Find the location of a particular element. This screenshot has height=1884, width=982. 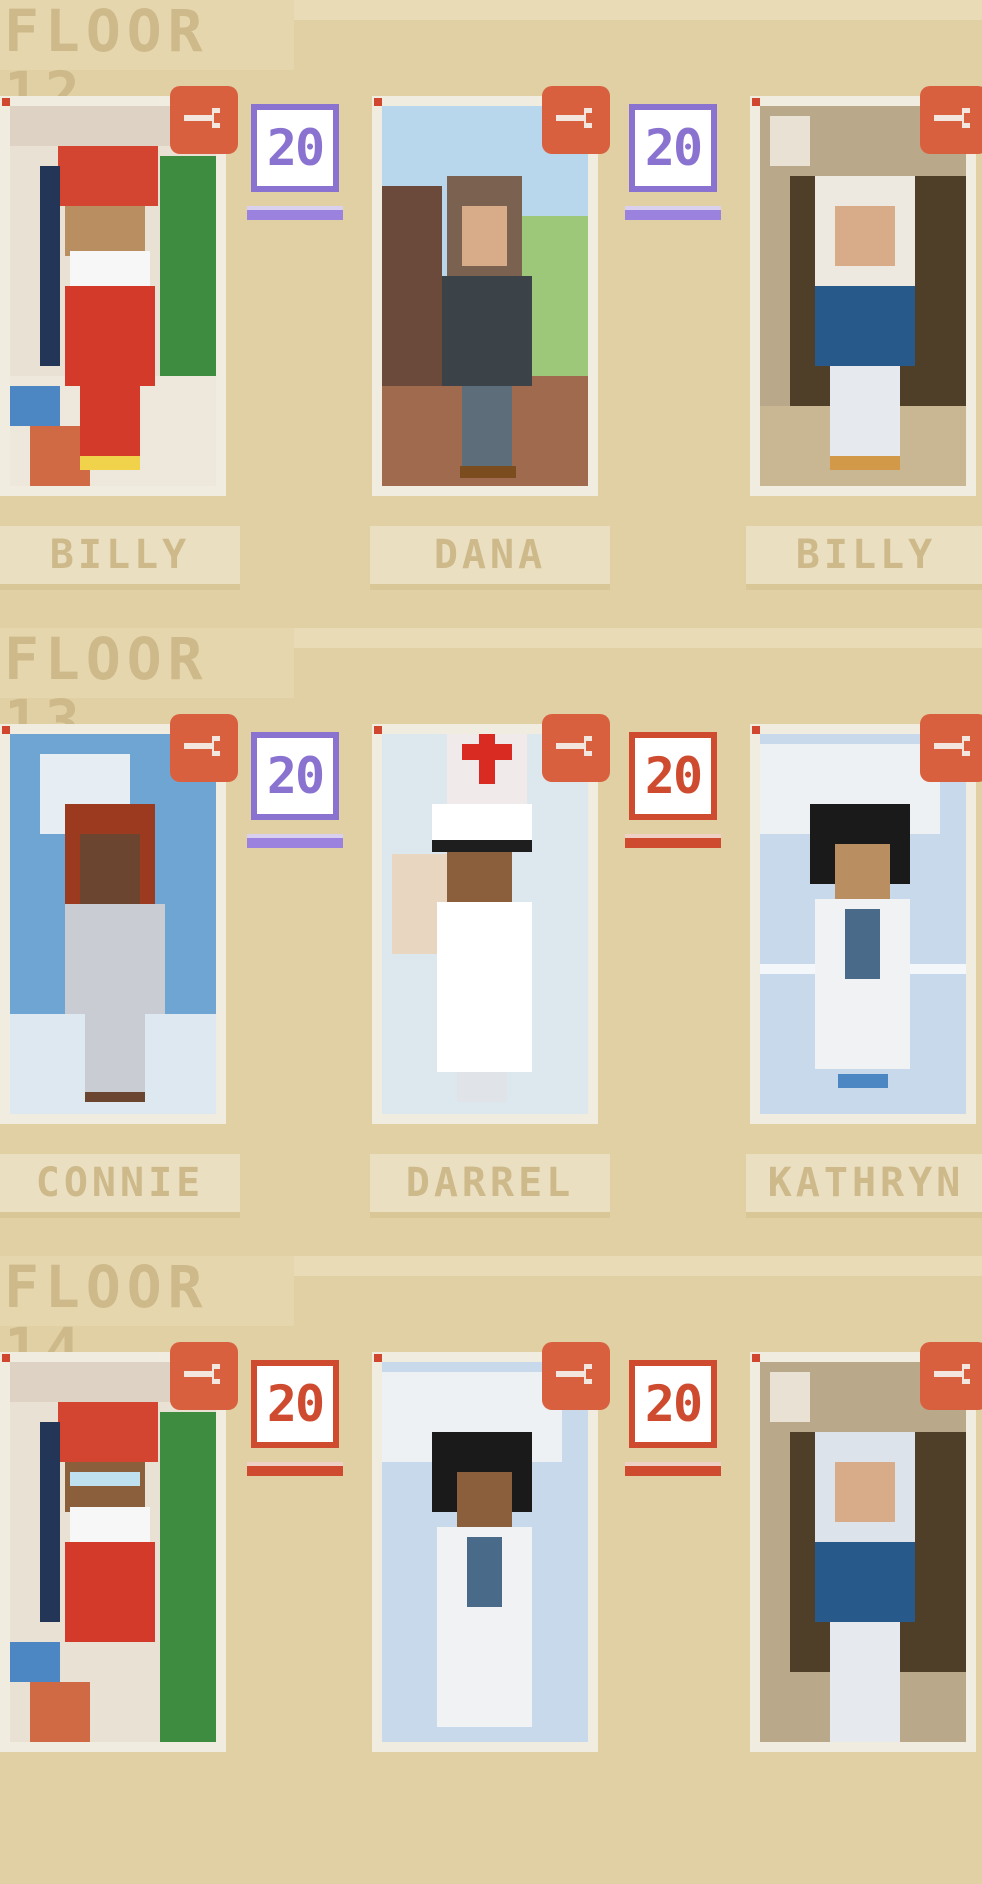

resident-name: DANA is located at coordinates (490, 558).